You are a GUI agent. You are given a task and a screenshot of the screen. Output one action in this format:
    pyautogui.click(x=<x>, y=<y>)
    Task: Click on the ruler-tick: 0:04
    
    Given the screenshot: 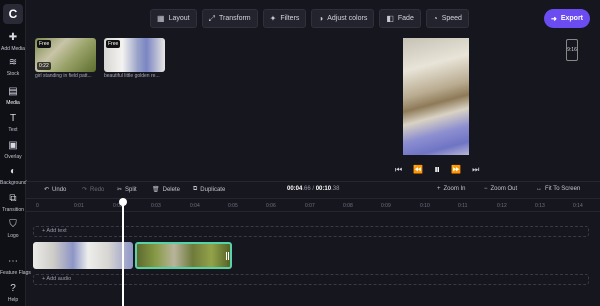 What is the action you would take?
    pyautogui.click(x=195, y=206)
    